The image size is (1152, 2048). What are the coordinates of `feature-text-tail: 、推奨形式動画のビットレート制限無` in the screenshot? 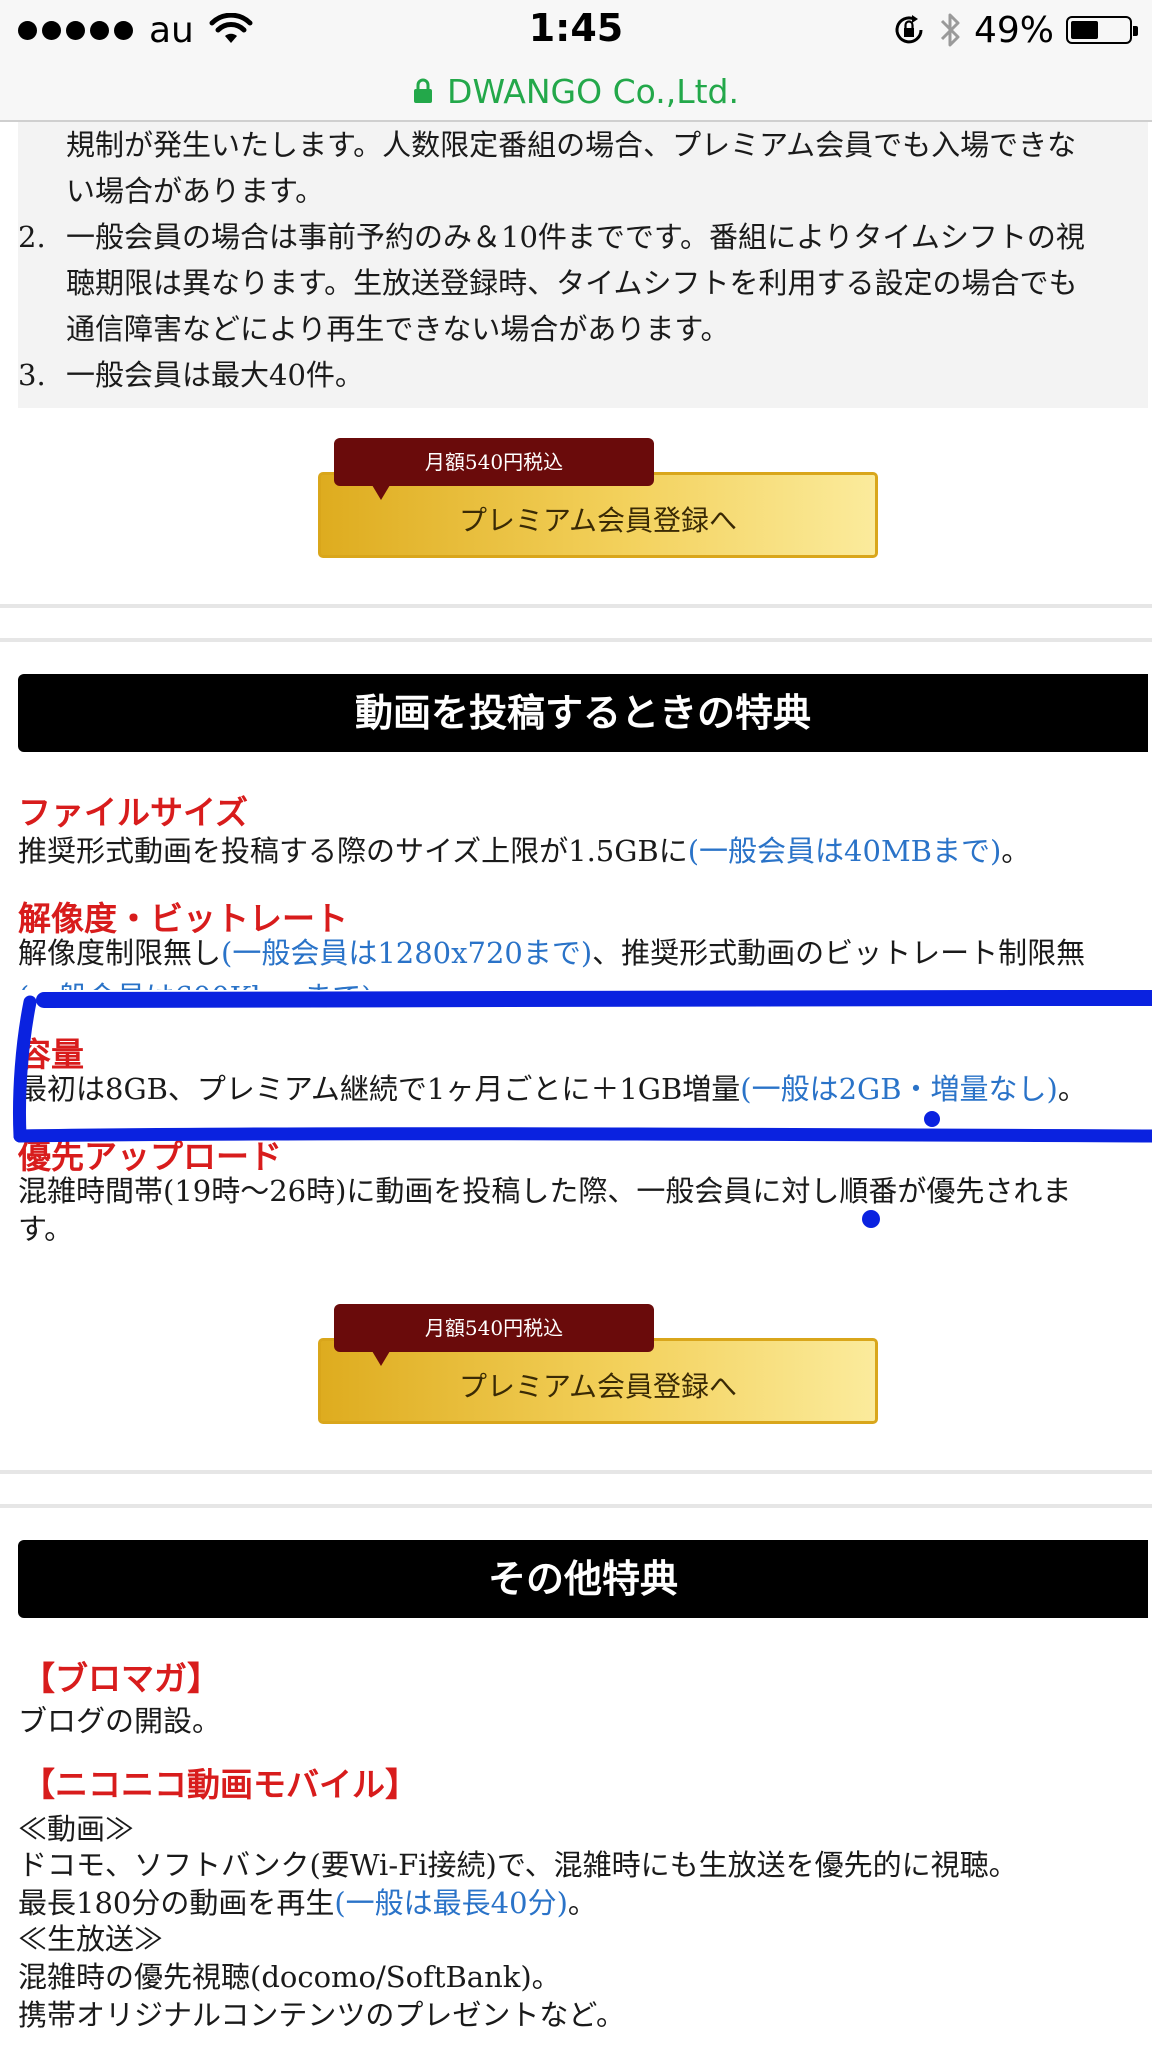 It's located at (839, 953).